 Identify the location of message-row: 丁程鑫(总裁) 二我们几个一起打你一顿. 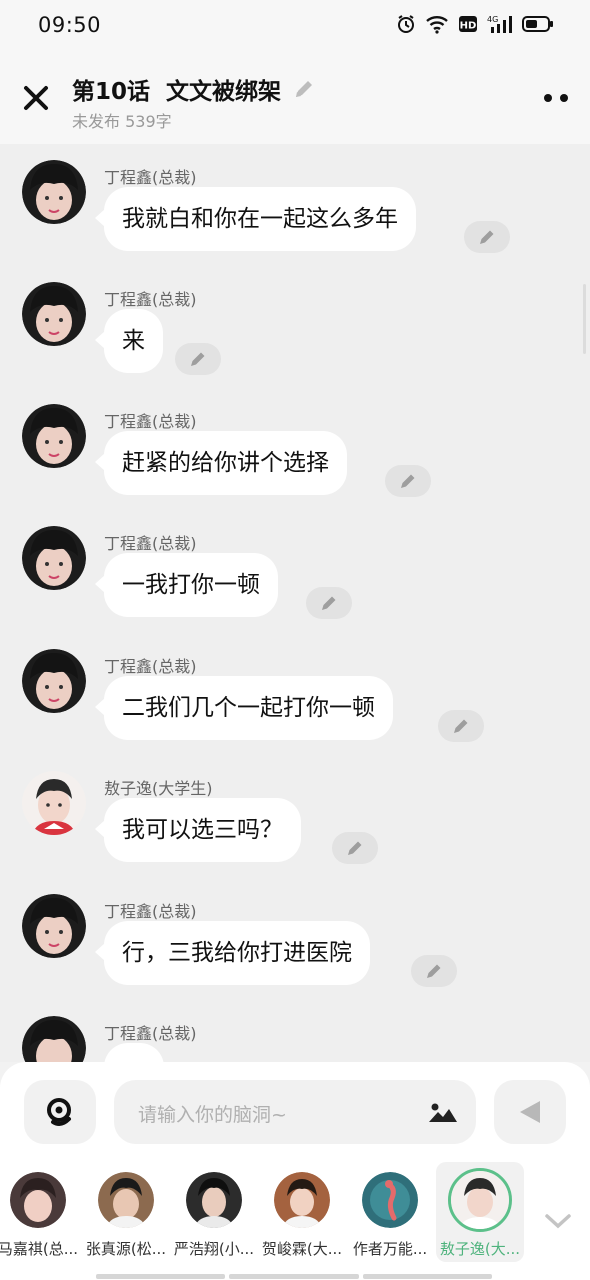
(295, 694).